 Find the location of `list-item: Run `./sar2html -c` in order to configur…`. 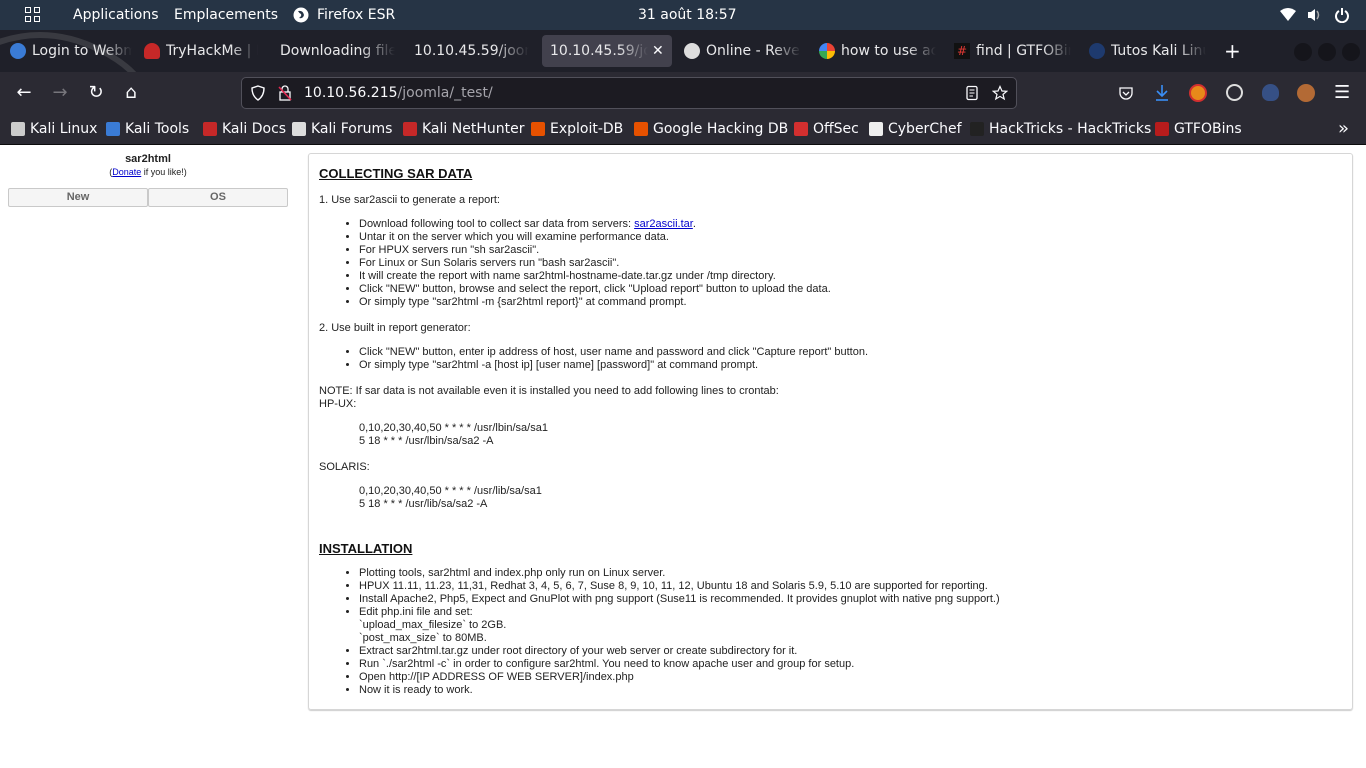

list-item: Run `./sar2html -c` in order to configur… is located at coordinates (850, 664).